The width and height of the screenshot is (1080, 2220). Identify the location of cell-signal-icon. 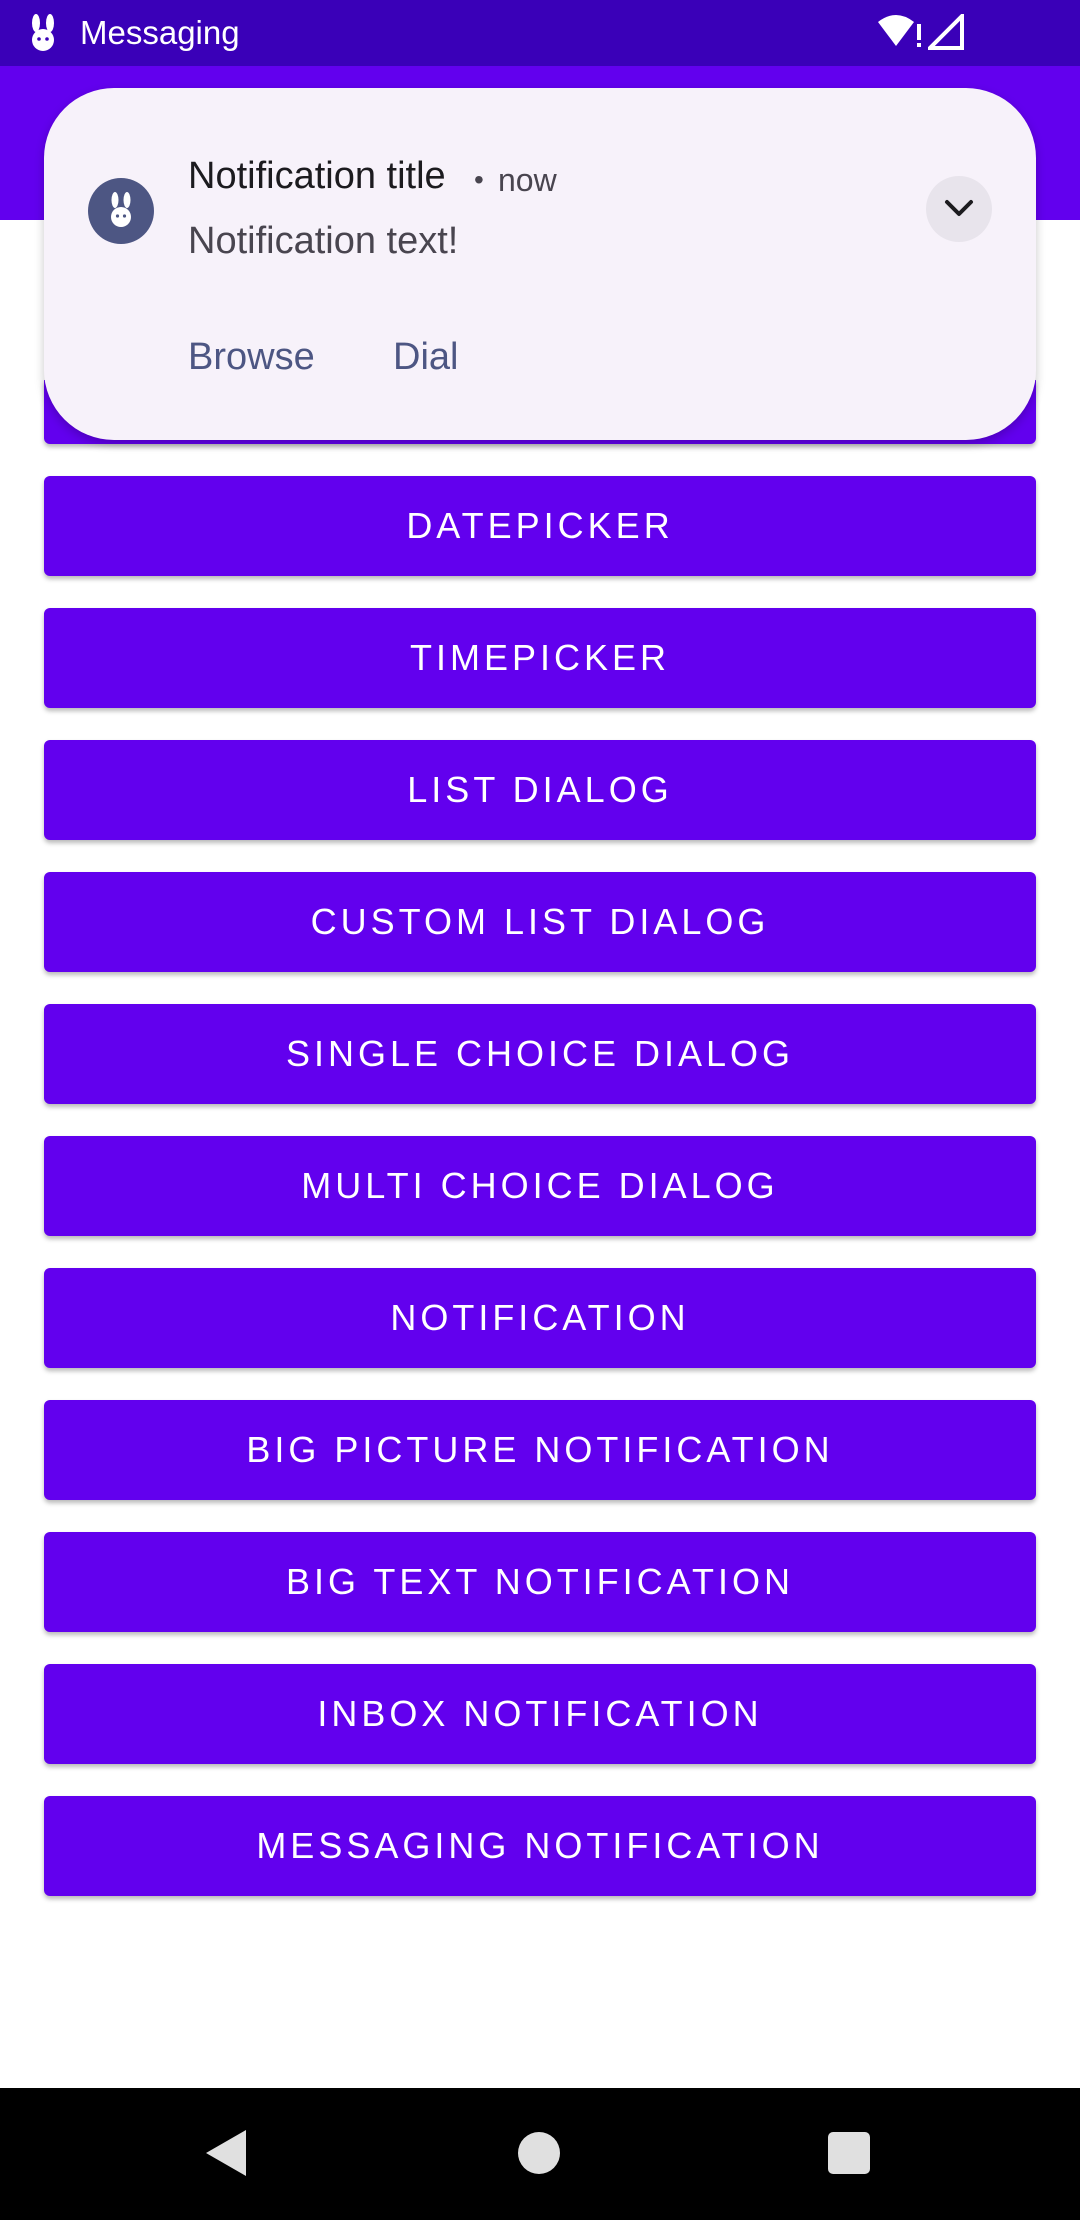
(944, 30).